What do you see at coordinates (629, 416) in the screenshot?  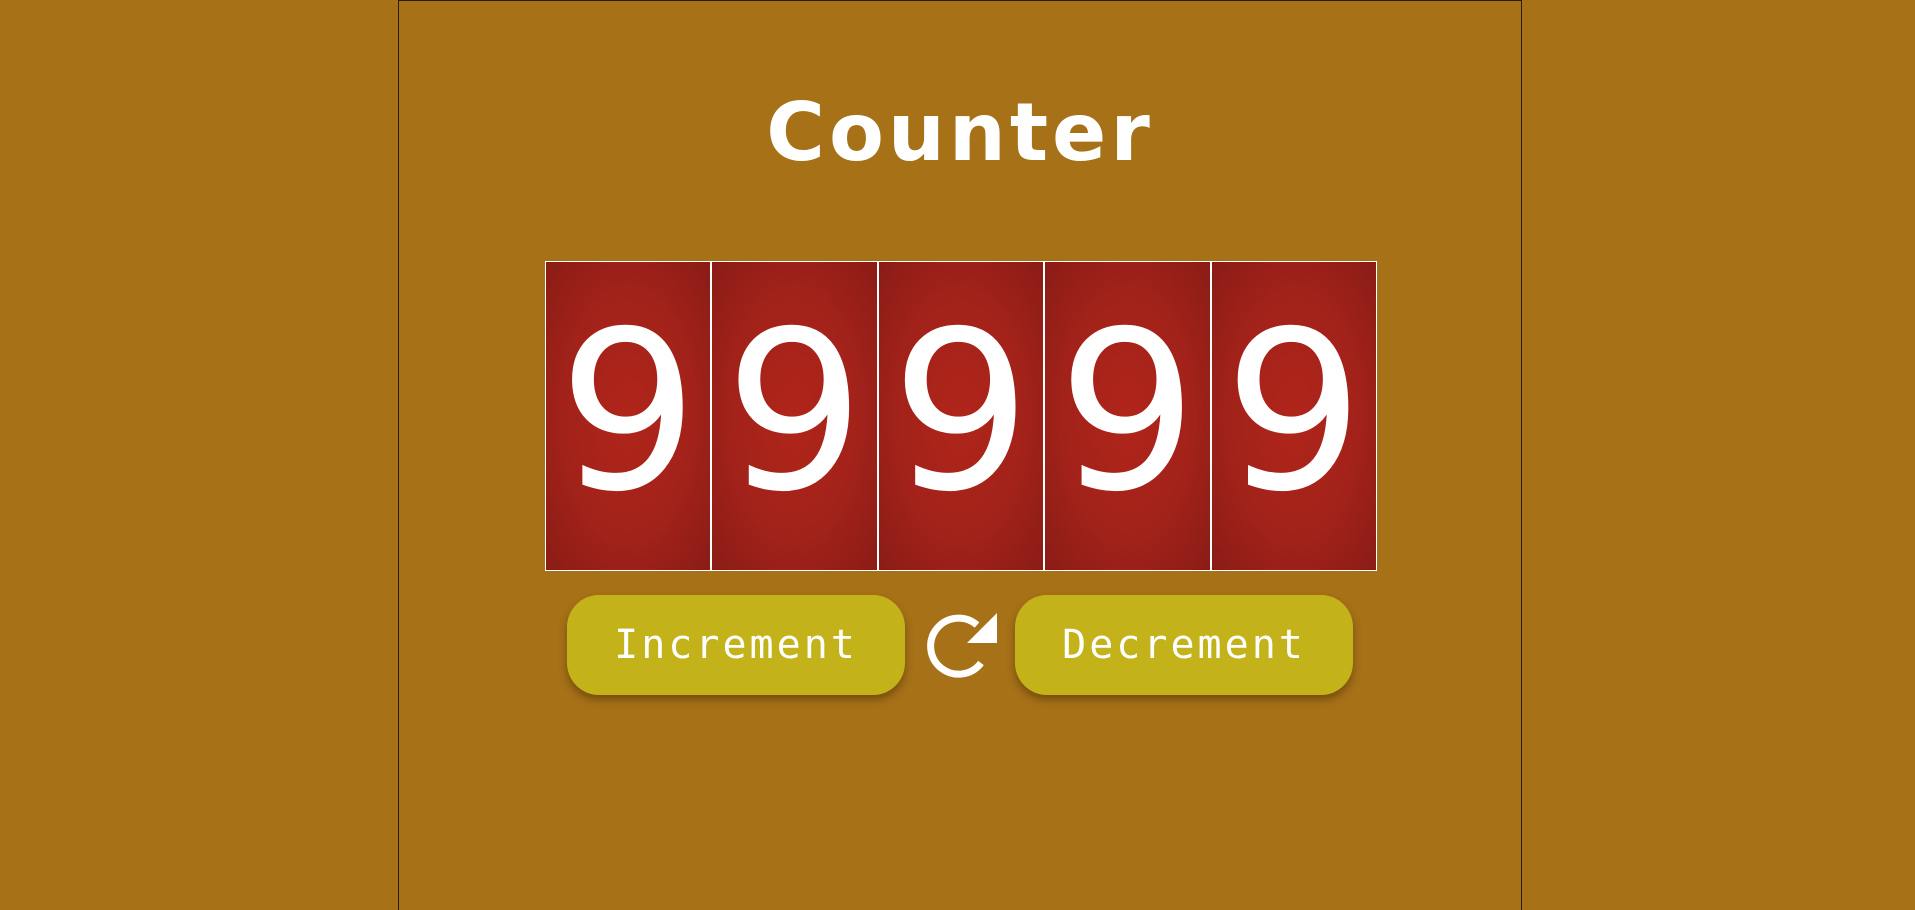 I see `digit-1: 9` at bounding box center [629, 416].